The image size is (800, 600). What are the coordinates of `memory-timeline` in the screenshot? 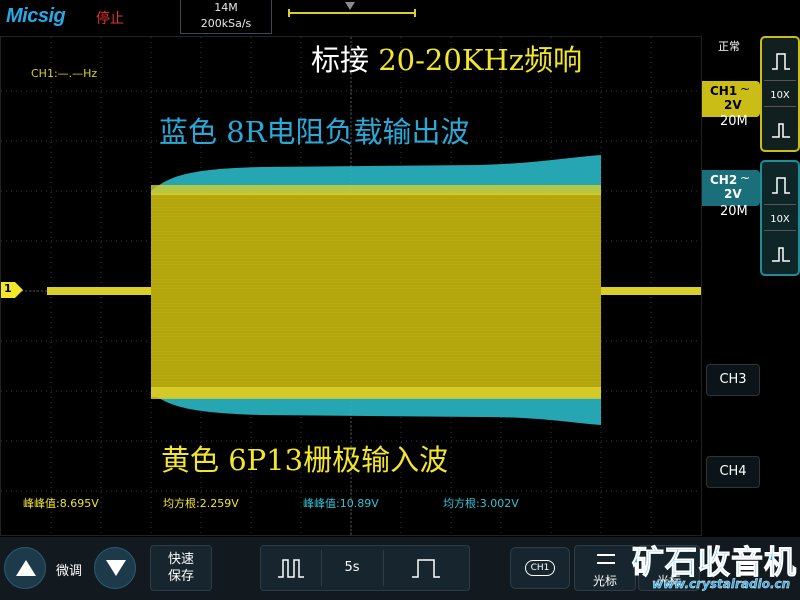 It's located at (352, 13).